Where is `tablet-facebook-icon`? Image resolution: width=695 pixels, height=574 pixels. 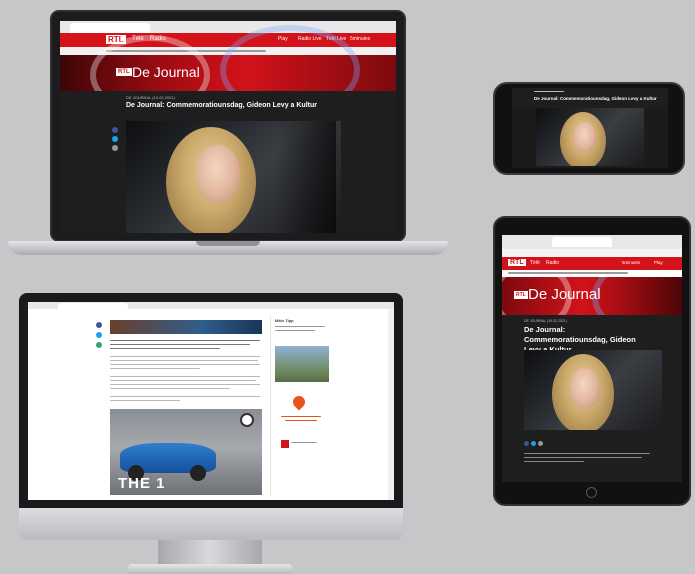
tablet-facebook-icon is located at coordinates (526, 443).